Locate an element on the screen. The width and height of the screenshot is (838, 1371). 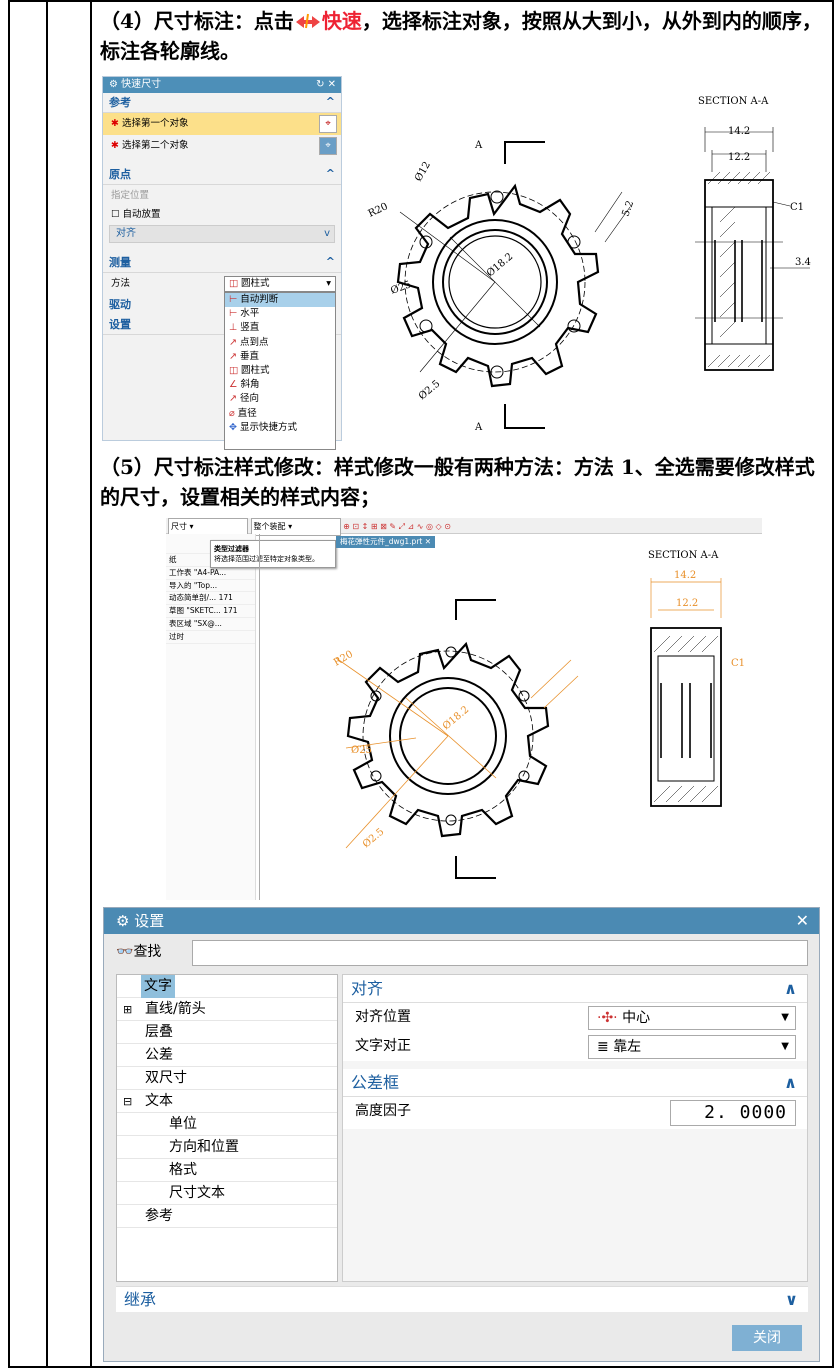
text-justify-select: ≣ 靠左 ▼ is located at coordinates (692, 1047).